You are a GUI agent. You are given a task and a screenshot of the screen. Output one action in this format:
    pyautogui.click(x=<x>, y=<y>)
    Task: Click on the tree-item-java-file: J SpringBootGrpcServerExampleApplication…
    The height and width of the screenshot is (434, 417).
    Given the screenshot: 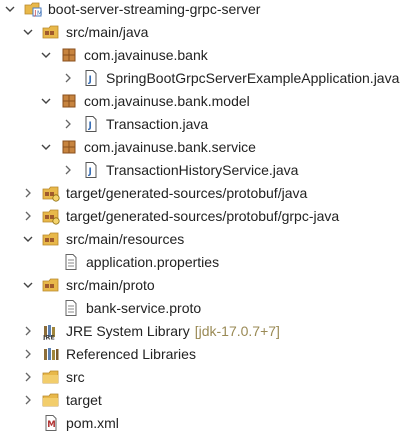 What is the action you would take?
    pyautogui.click(x=230, y=78)
    